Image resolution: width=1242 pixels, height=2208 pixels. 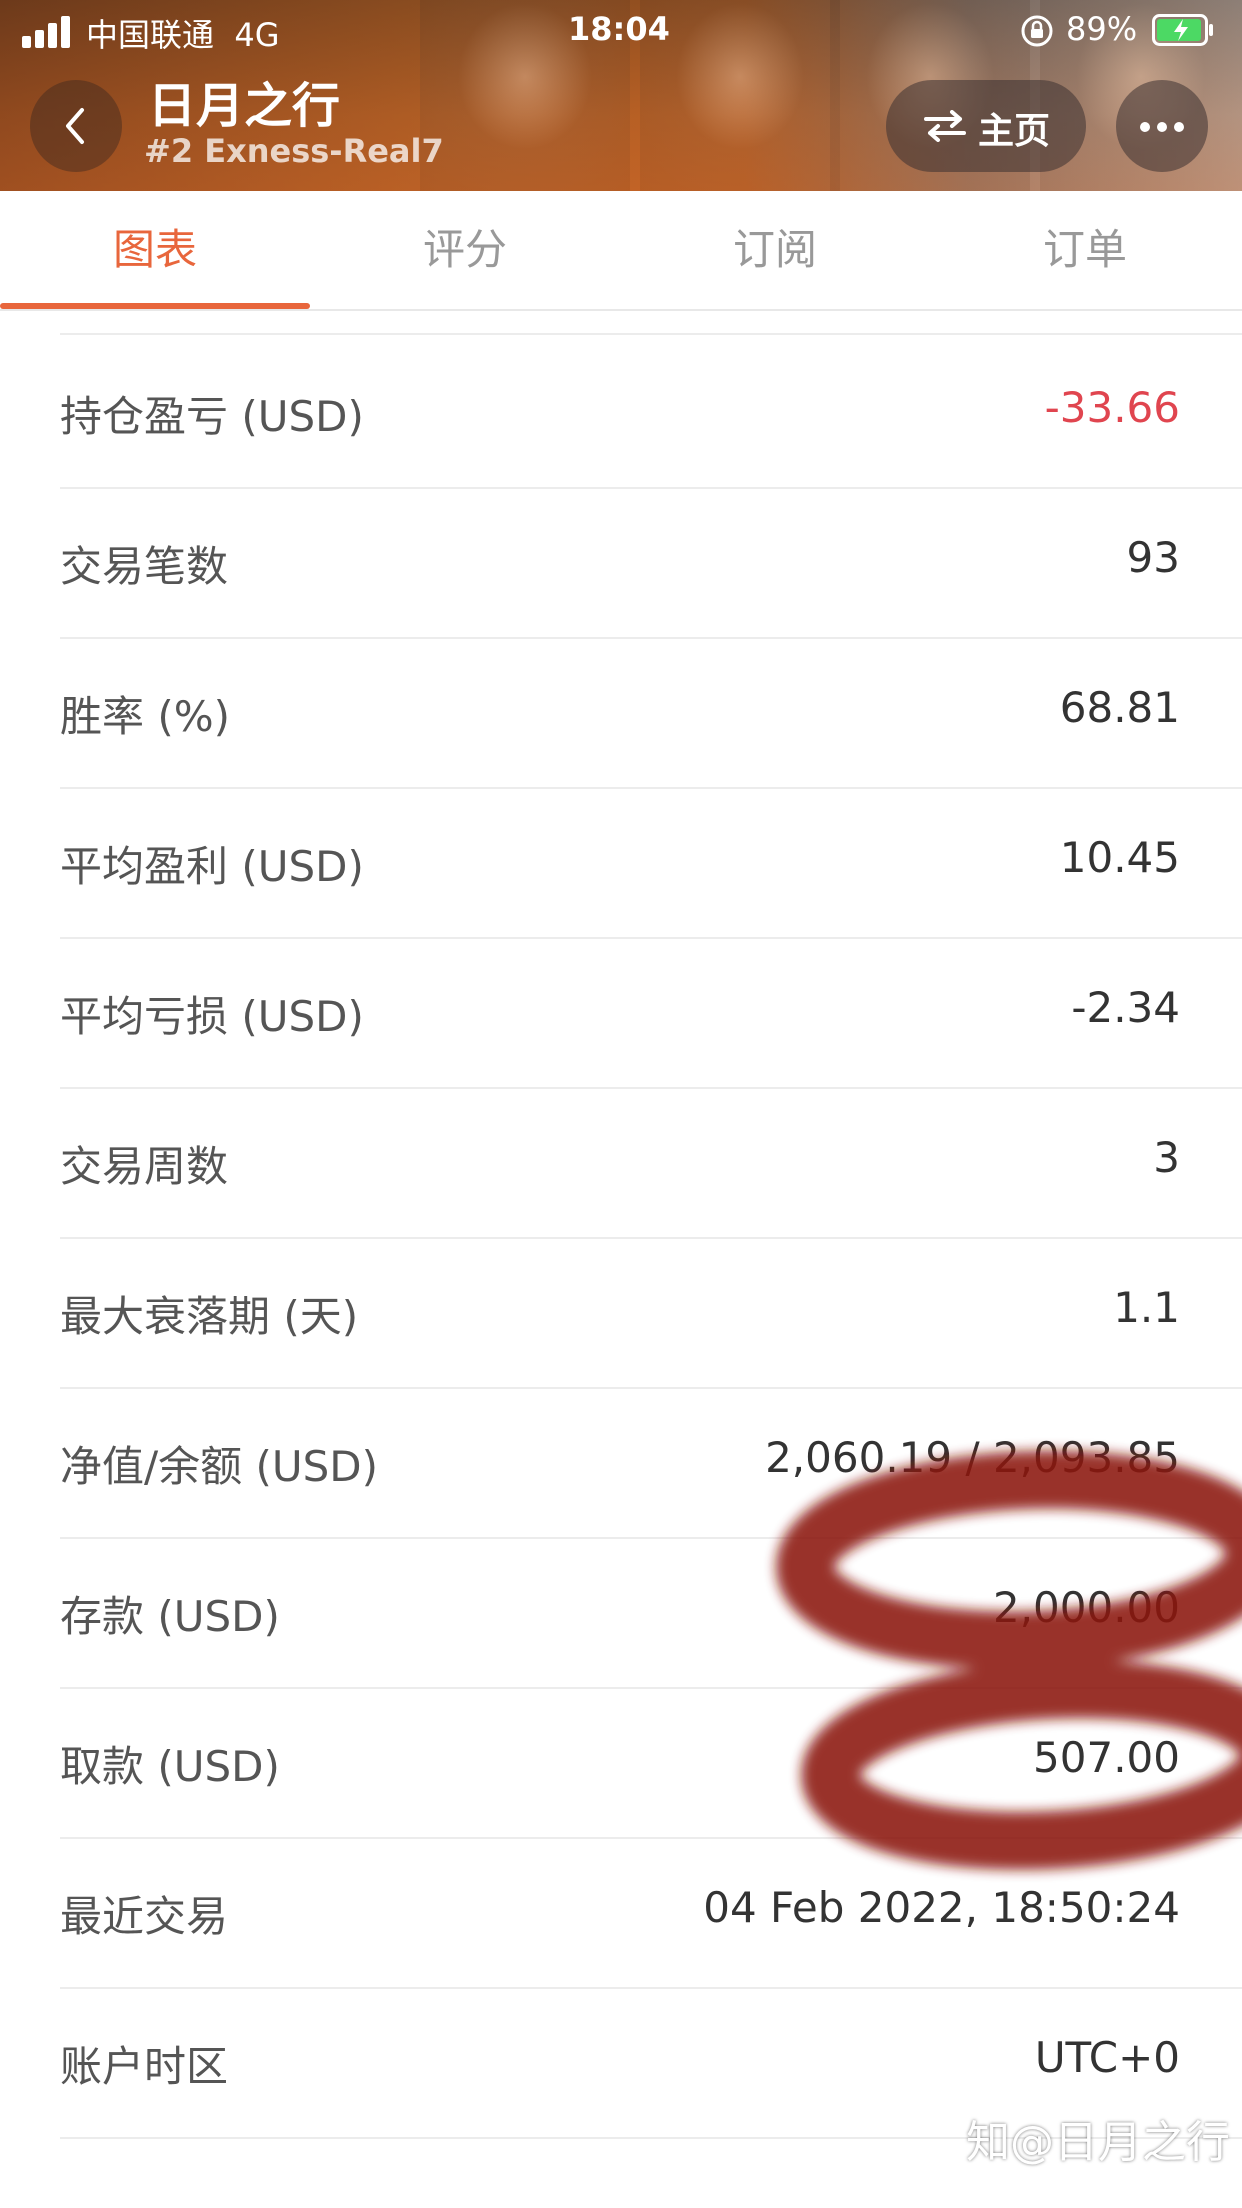 I want to click on status-bar: 中国联通 4G 18:04 89%, so click(x=621, y=31).